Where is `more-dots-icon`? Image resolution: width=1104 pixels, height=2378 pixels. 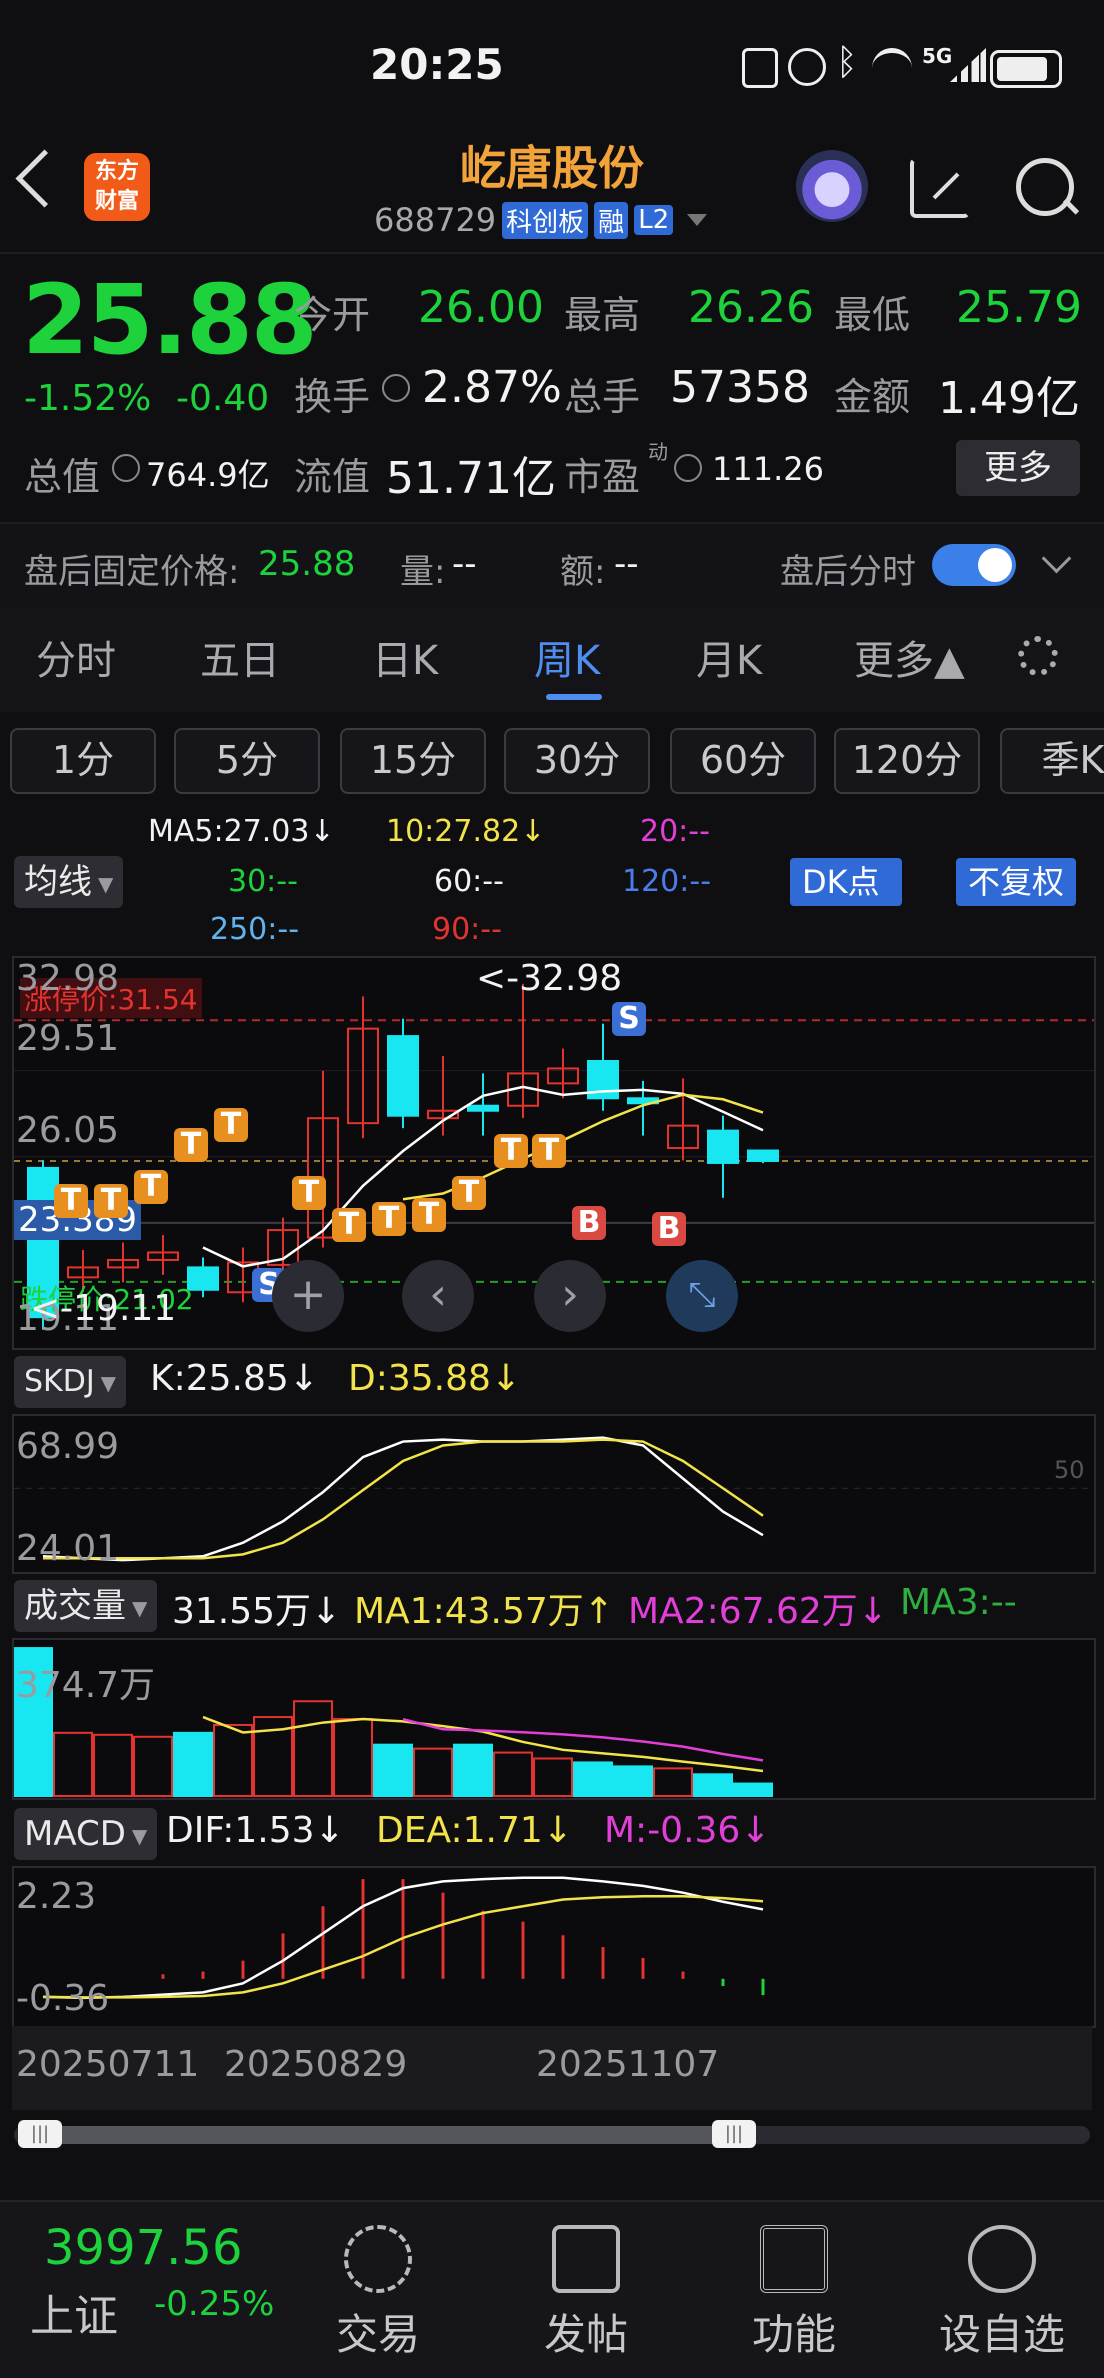
more-dots-icon is located at coordinates (1002, 2259).